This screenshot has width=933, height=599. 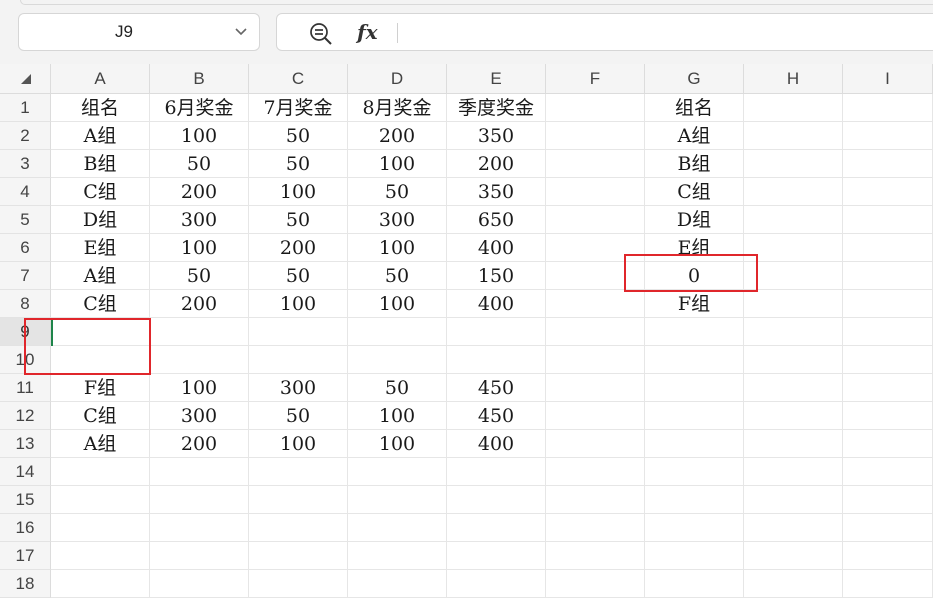 I want to click on cell-e3: 200, so click(x=496, y=164).